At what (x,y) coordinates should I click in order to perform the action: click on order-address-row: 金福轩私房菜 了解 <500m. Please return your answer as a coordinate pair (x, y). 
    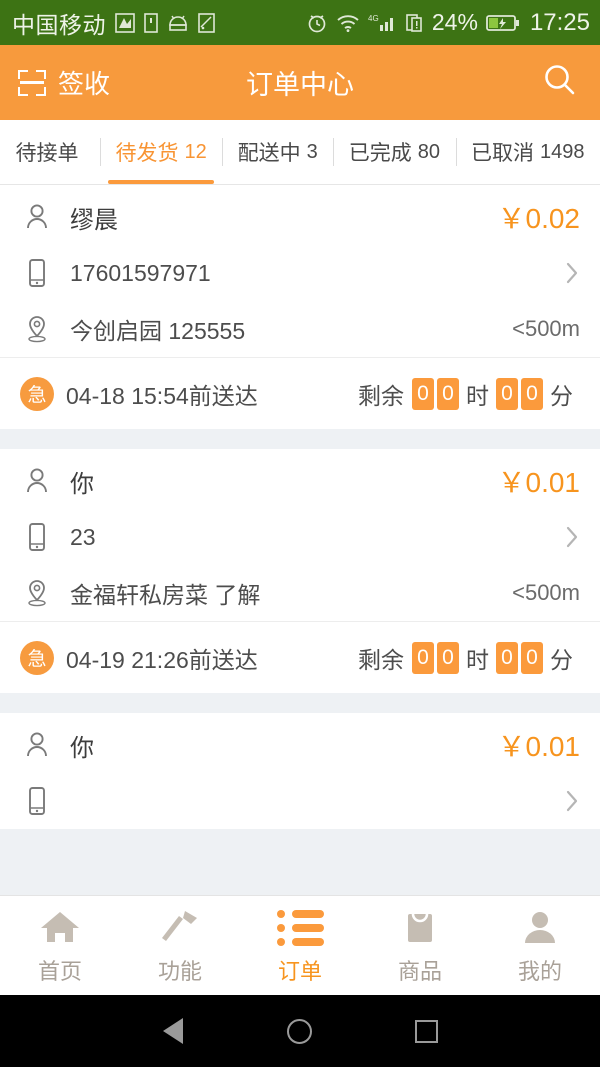
    Looking at the image, I should click on (300, 593).